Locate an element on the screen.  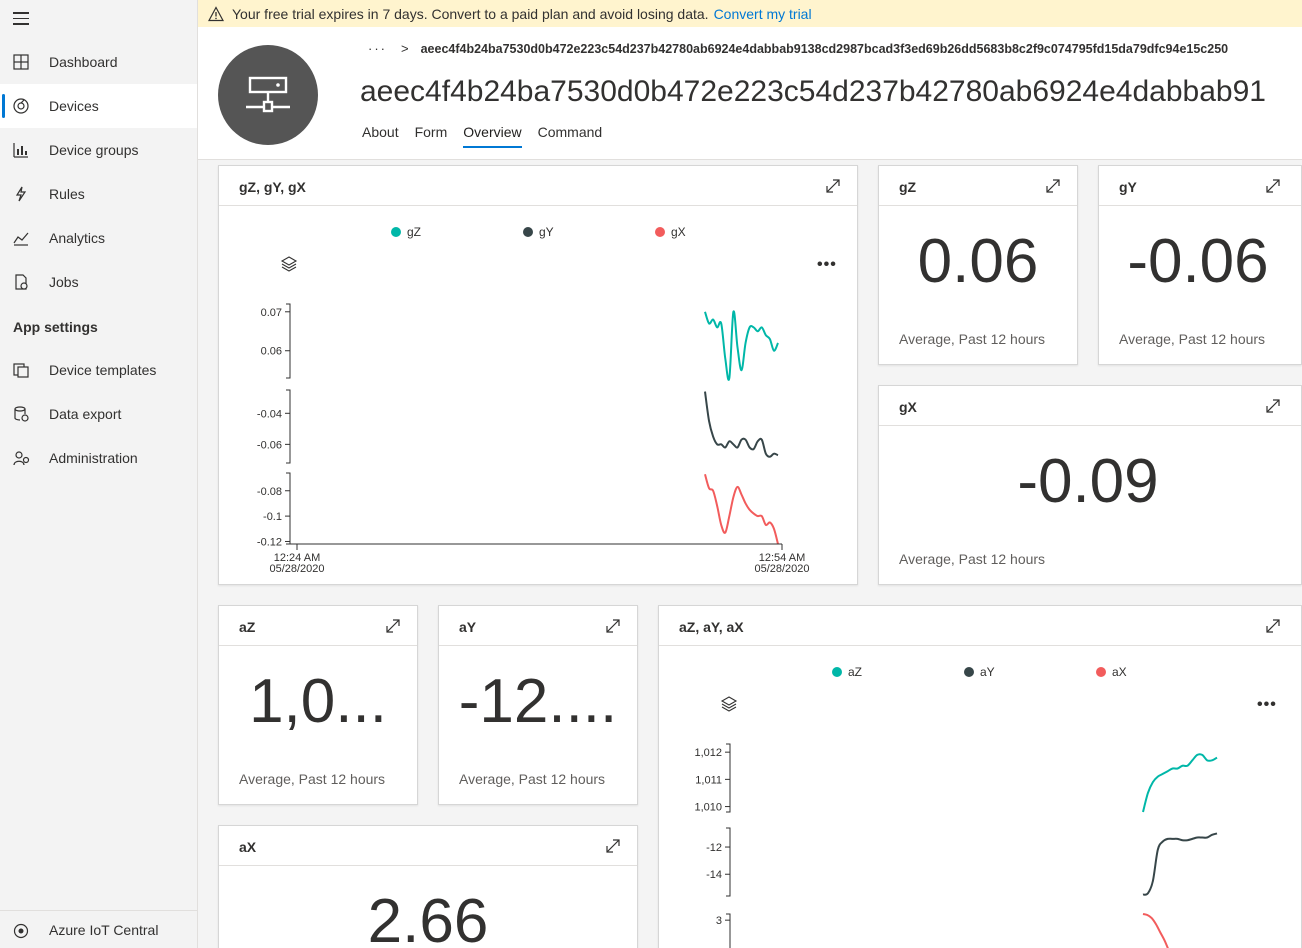
y-tick-label: -0.04 is located at coordinates (269, 414).